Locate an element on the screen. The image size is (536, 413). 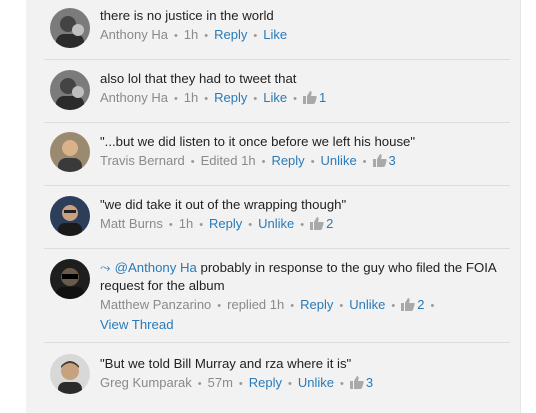
like-count: 1 is located at coordinates (322, 97).